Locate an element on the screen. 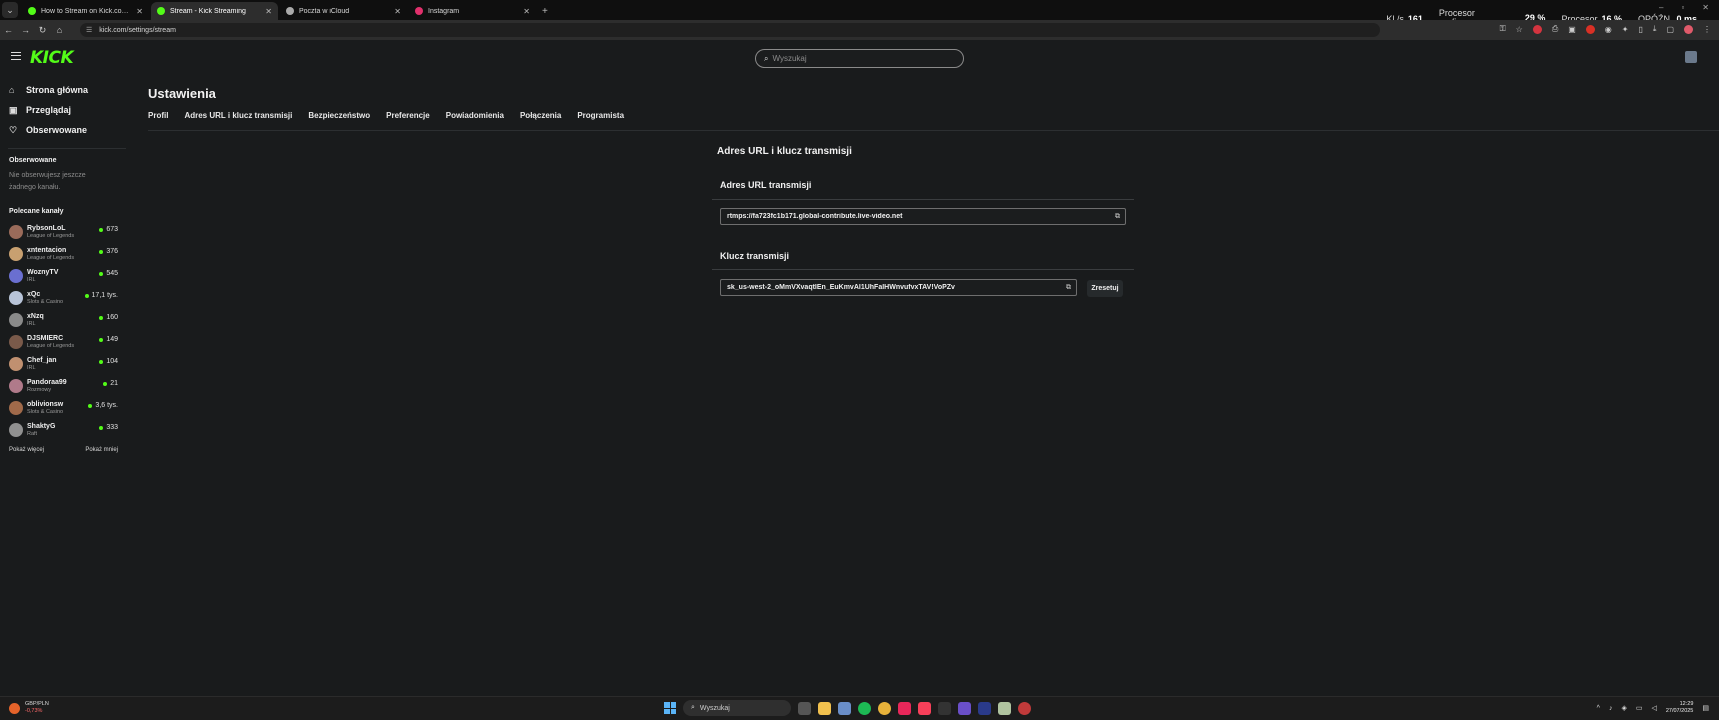 The width and height of the screenshot is (1719, 720). print-icon: ⎙ is located at coordinates (1555, 29).